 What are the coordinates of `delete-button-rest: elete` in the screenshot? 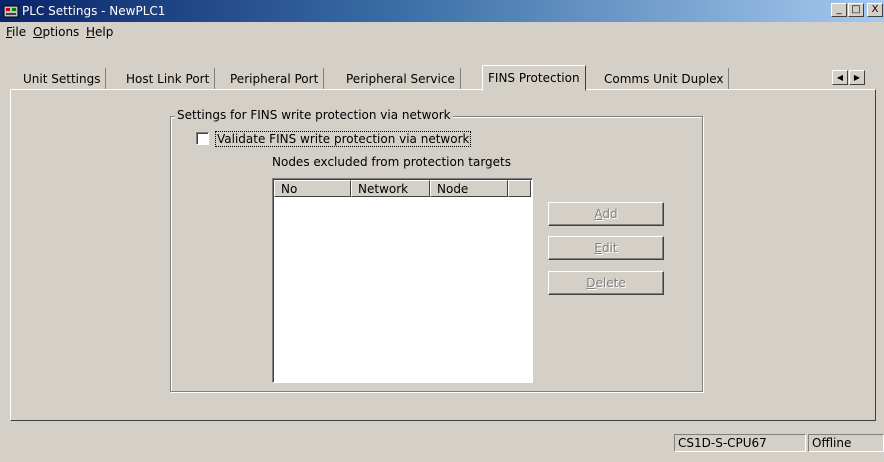 It's located at (610, 283).